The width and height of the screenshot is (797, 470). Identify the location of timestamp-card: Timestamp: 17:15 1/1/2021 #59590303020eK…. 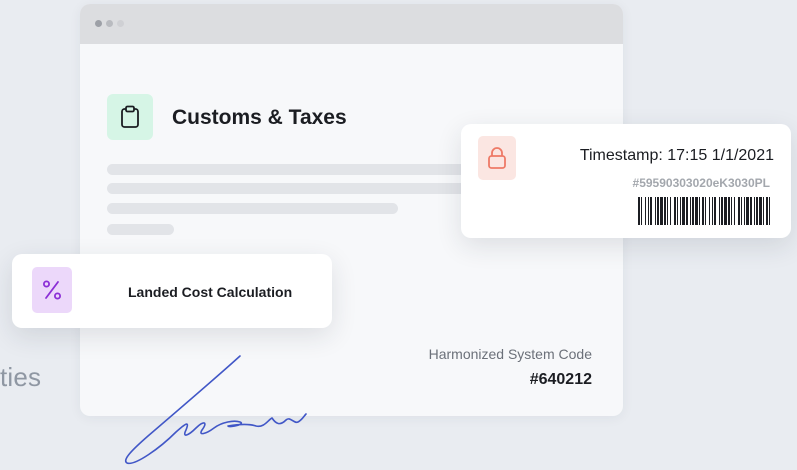
(626, 181).